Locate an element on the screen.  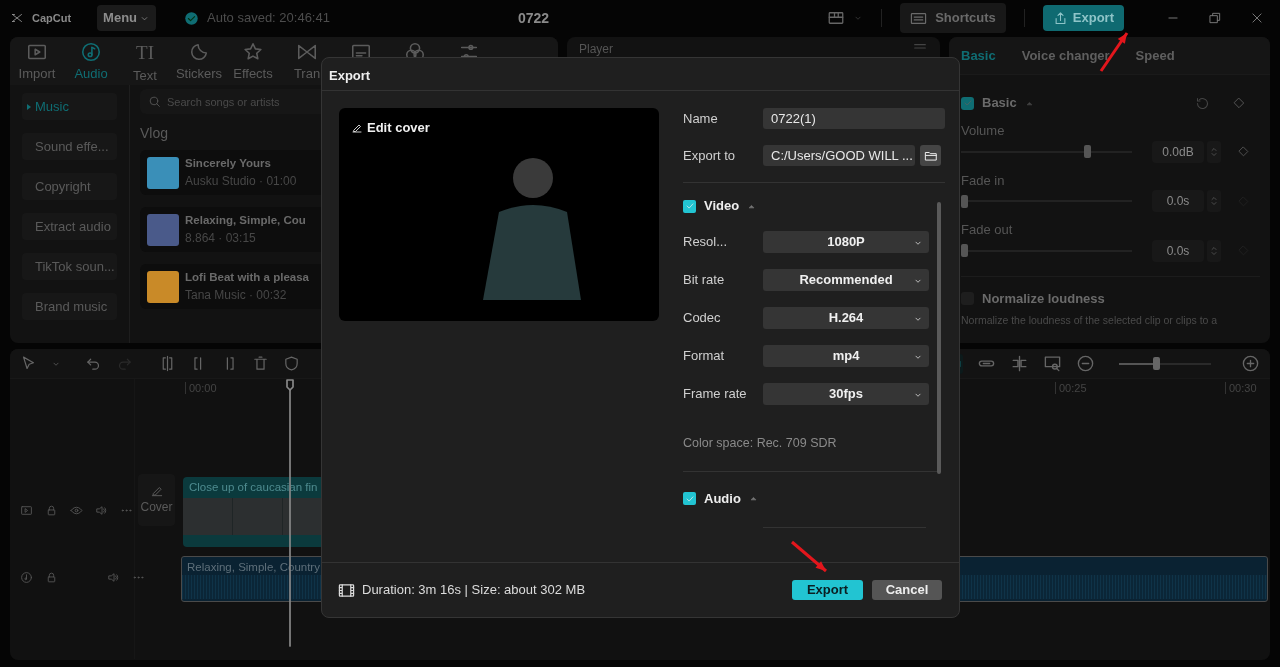
field-label: Format is located at coordinates (704, 356).